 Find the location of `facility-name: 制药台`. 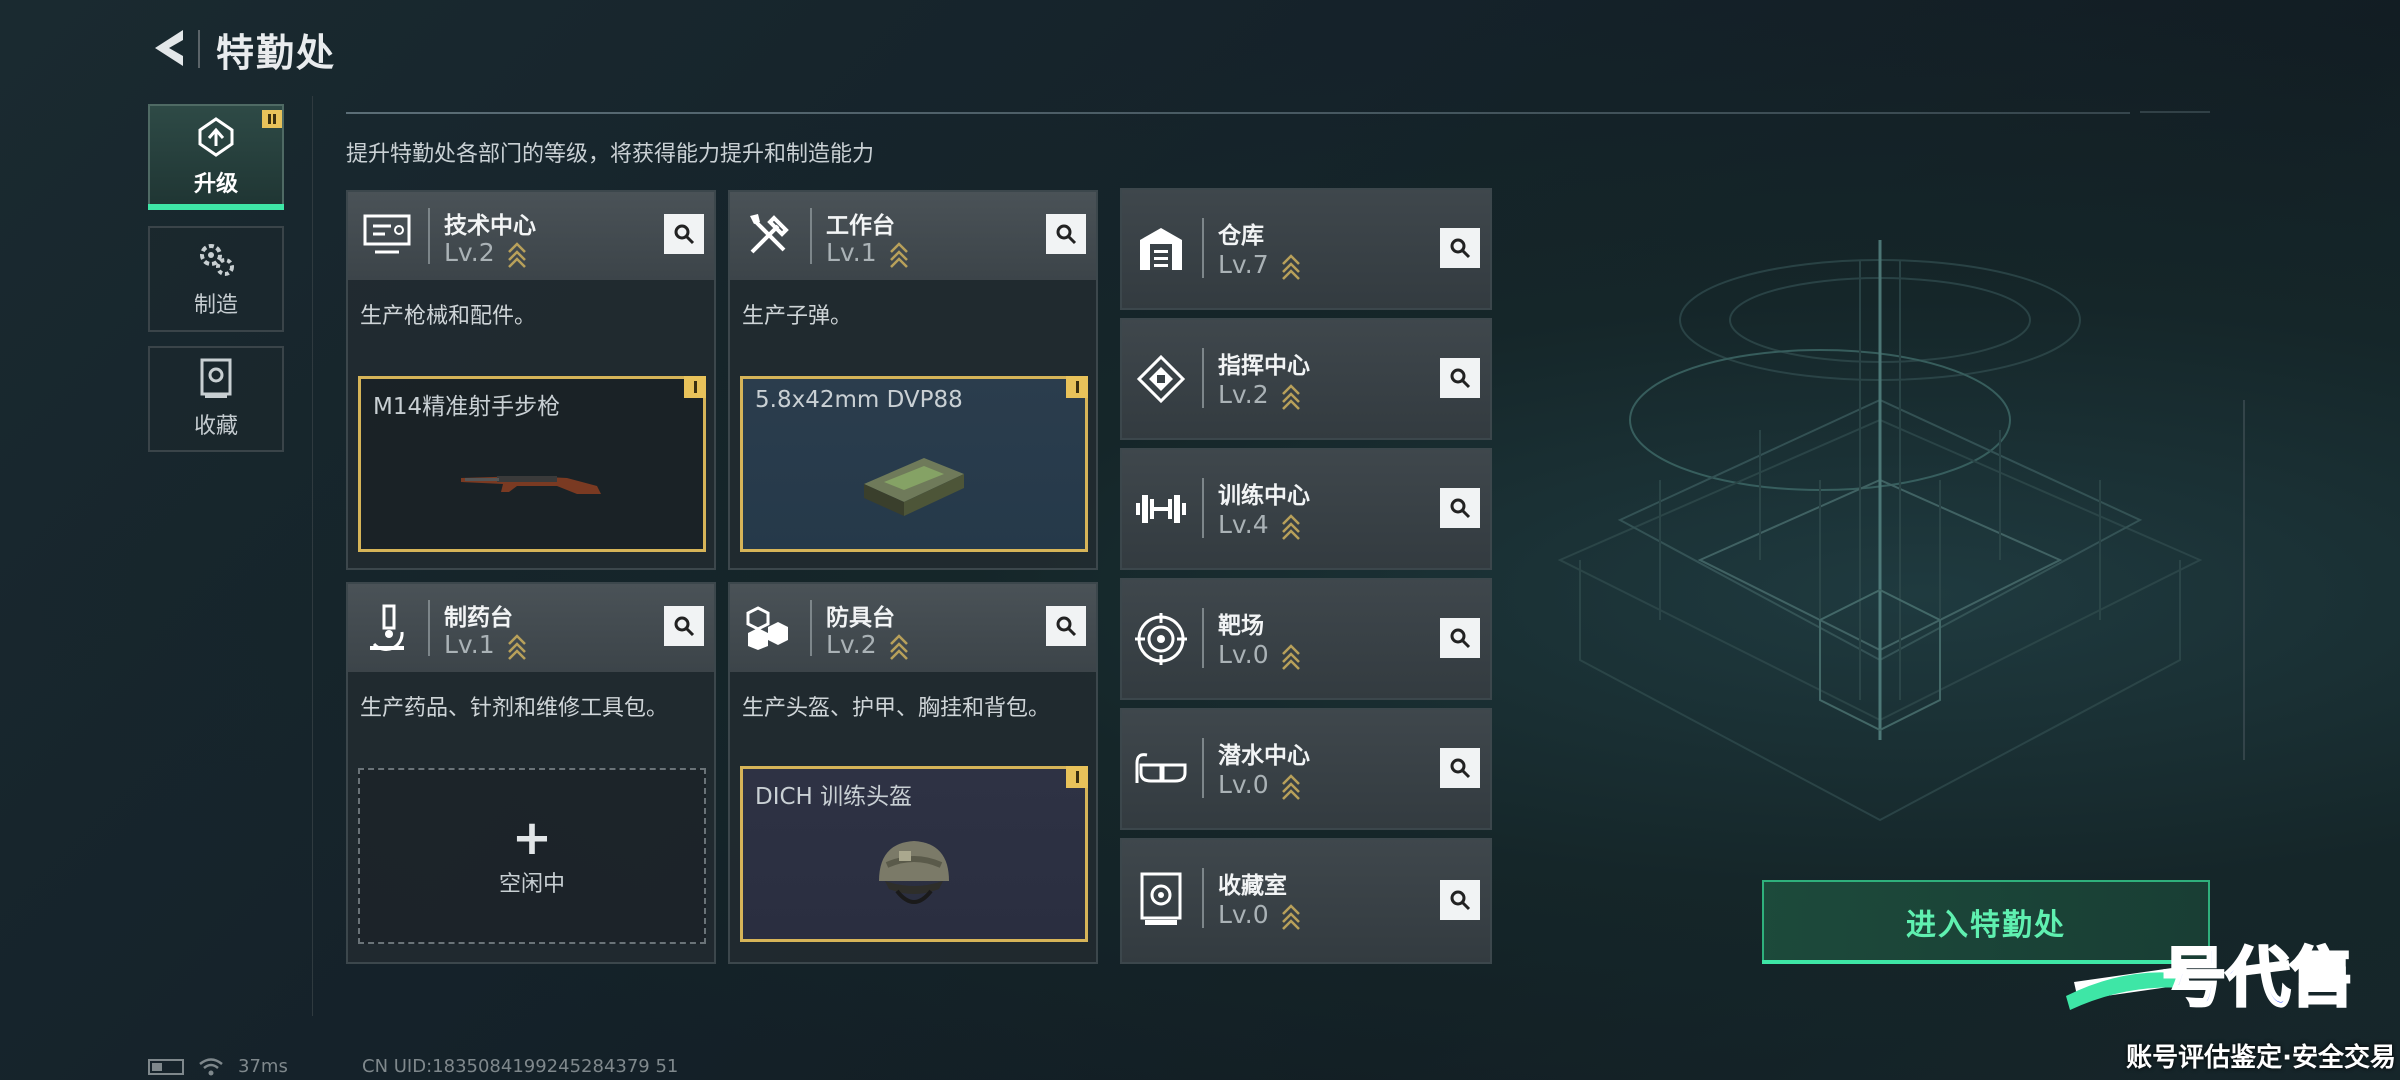

facility-name: 制药台 is located at coordinates (478, 618).